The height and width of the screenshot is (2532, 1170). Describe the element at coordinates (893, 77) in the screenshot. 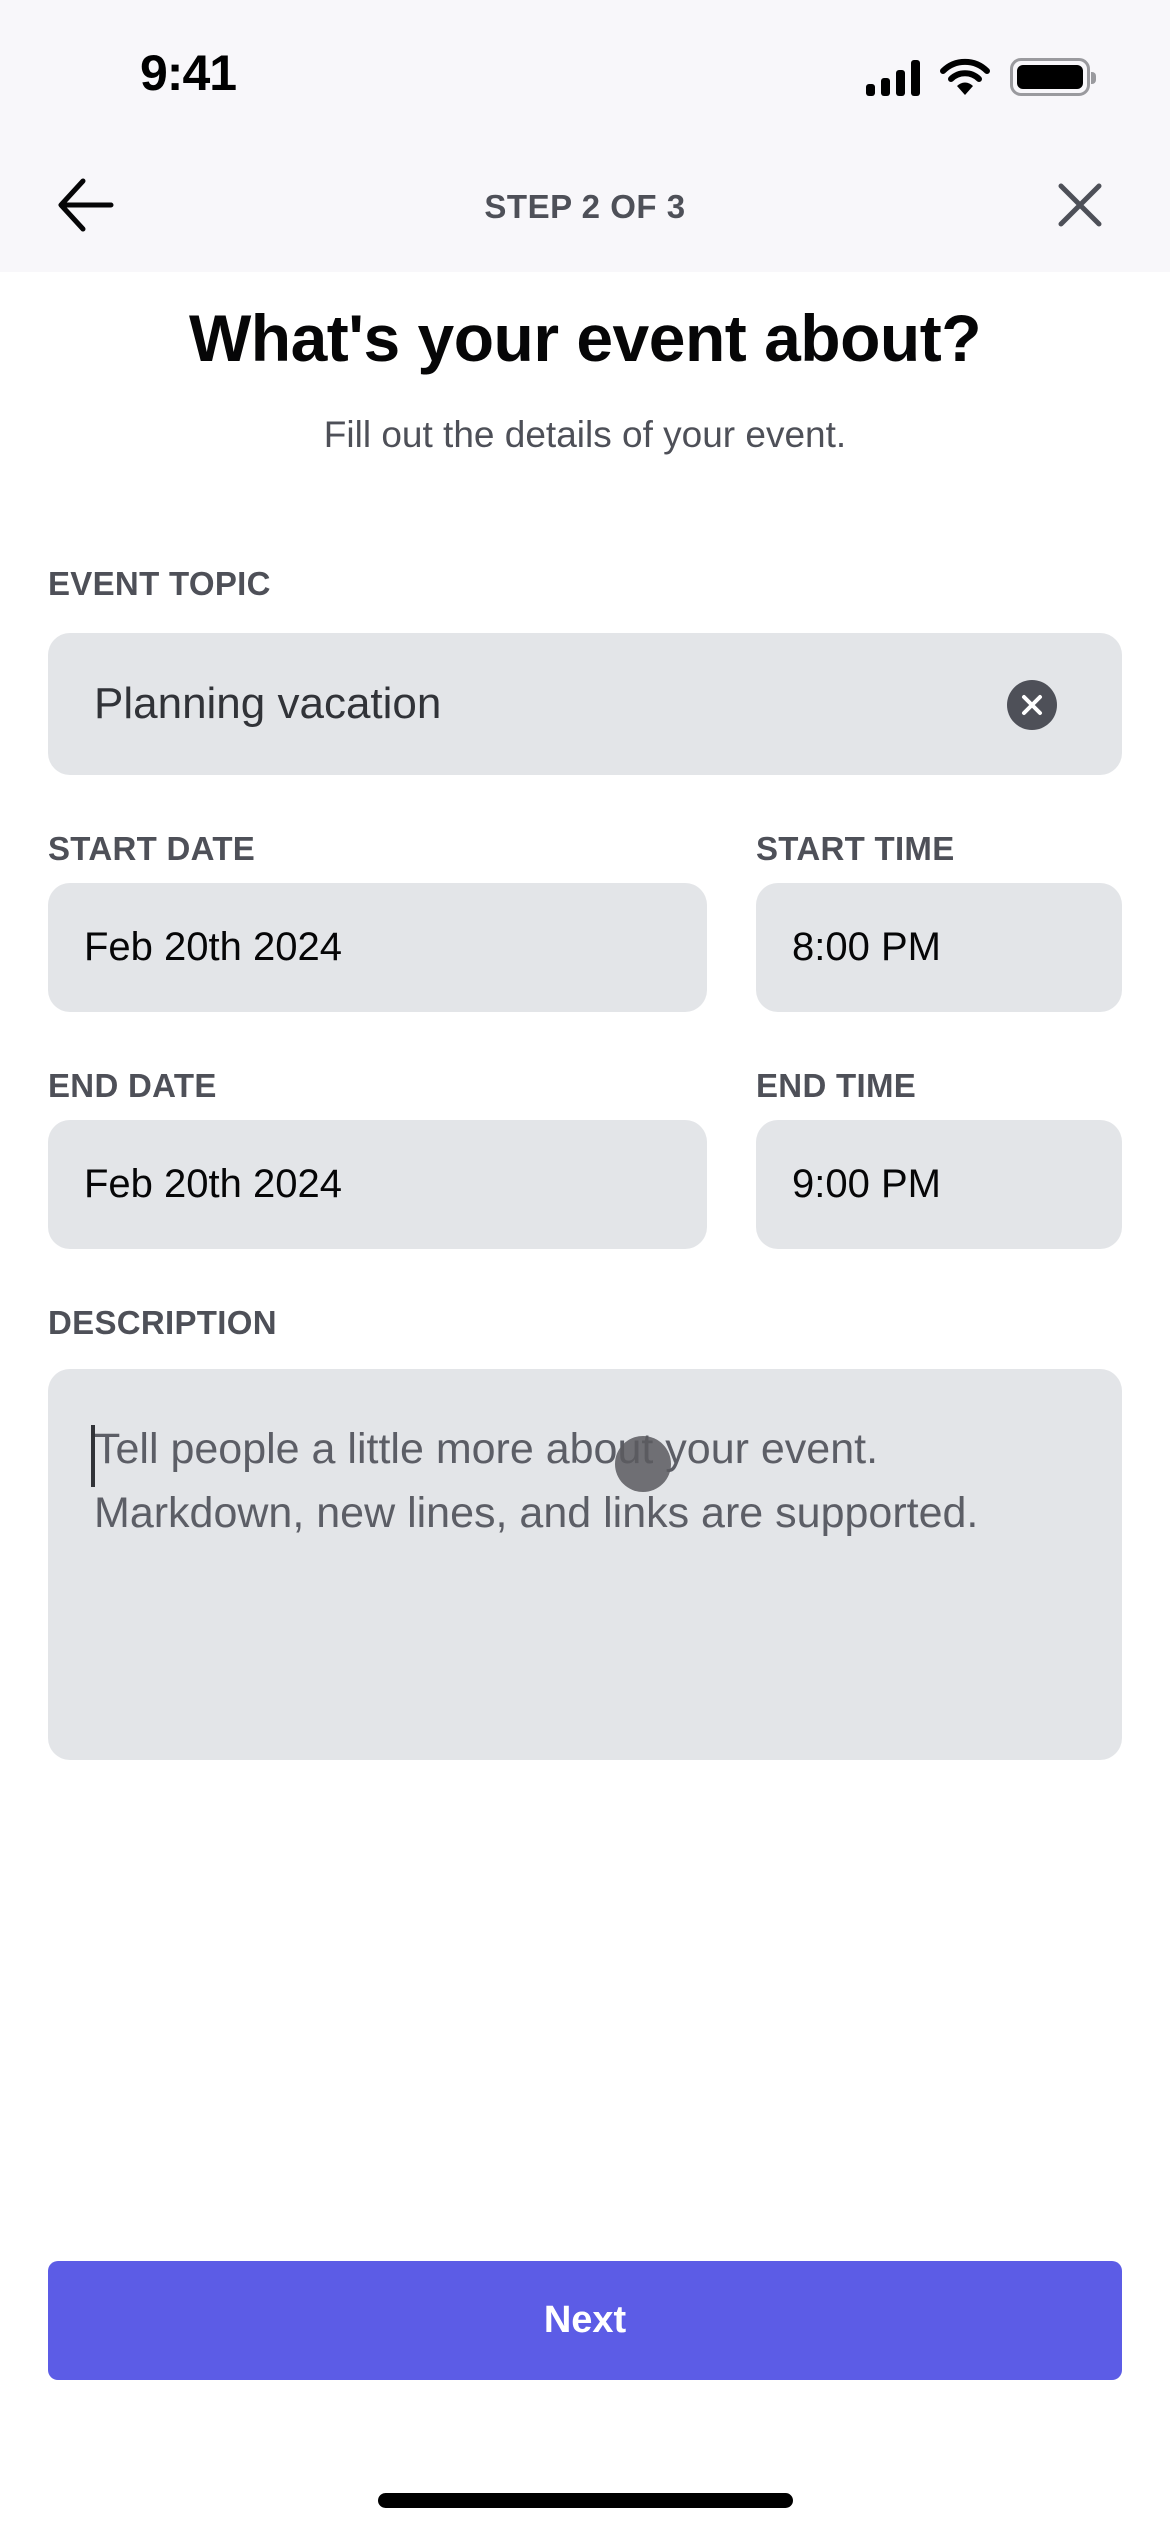

I see `cellular-signal-icon` at that location.